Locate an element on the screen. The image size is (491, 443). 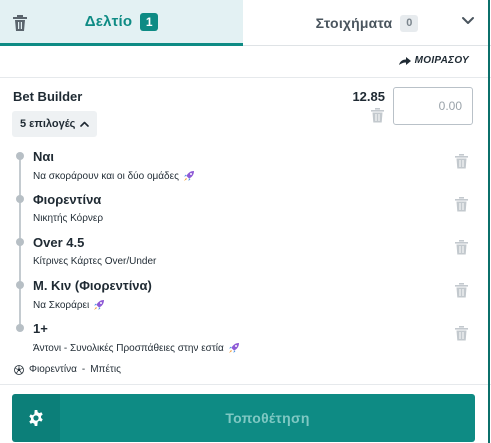
gear-icon is located at coordinates (36, 418).